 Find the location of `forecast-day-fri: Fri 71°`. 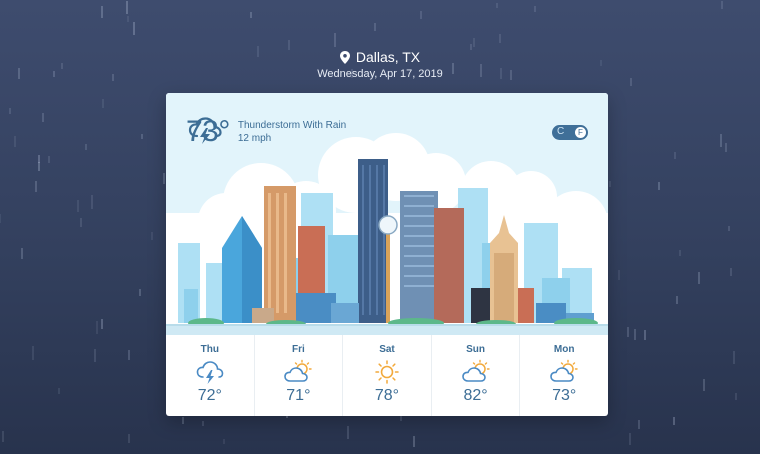

forecast-day-fri: Fri 71° is located at coordinates (299, 375).